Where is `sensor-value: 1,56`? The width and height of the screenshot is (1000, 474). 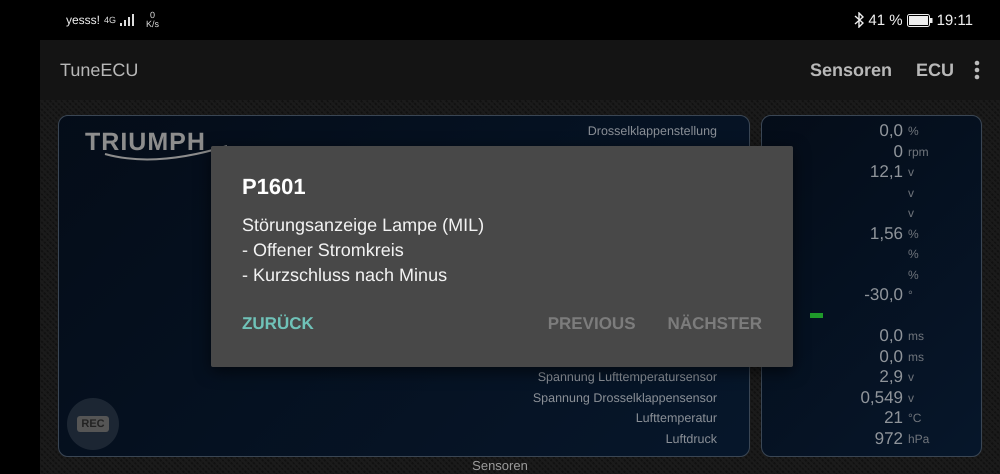 sensor-value: 1,56 is located at coordinates (885, 234).